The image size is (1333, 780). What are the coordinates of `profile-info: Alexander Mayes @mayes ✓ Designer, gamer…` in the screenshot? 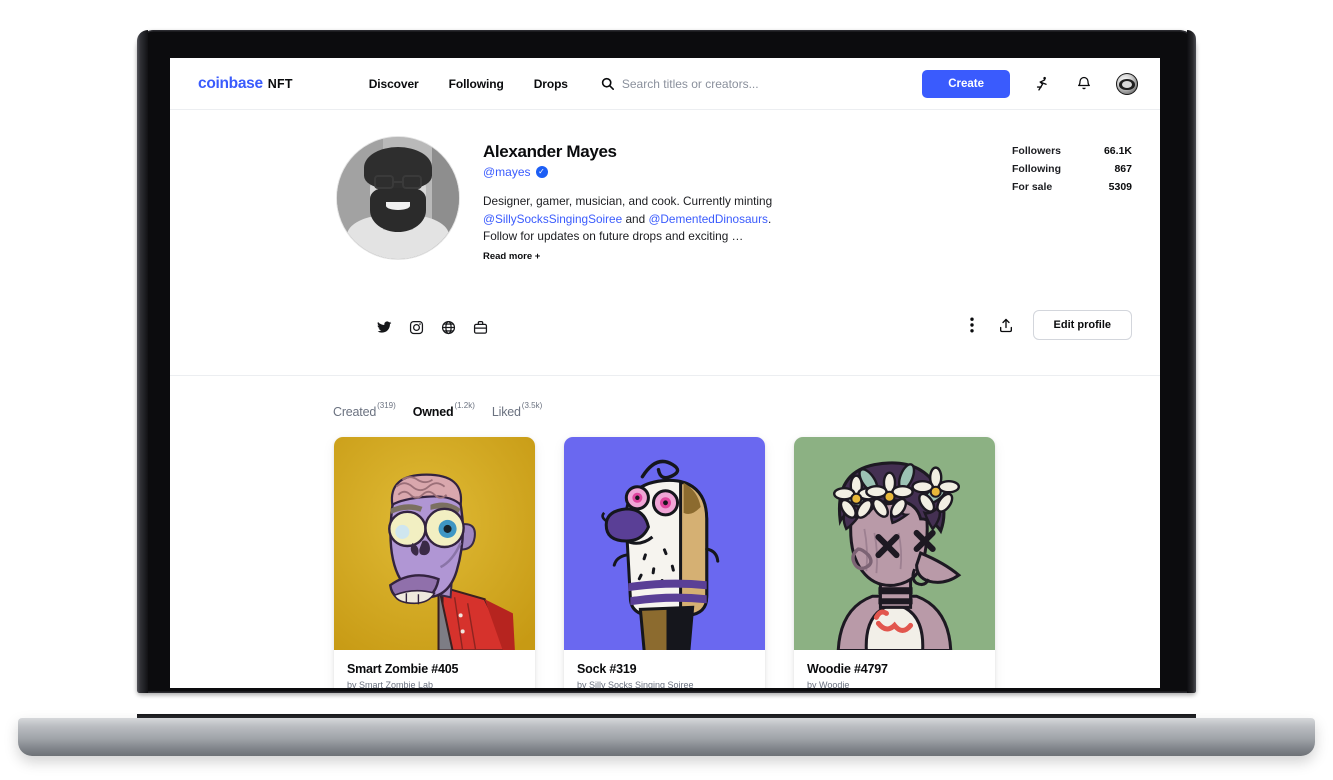 It's located at (747, 199).